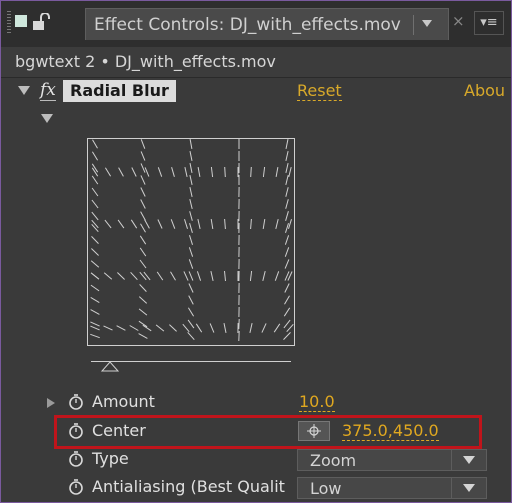 This screenshot has width=512, height=503. What do you see at coordinates (489, 23) in the screenshot?
I see `panel-menu-button: ▾≡` at bounding box center [489, 23].